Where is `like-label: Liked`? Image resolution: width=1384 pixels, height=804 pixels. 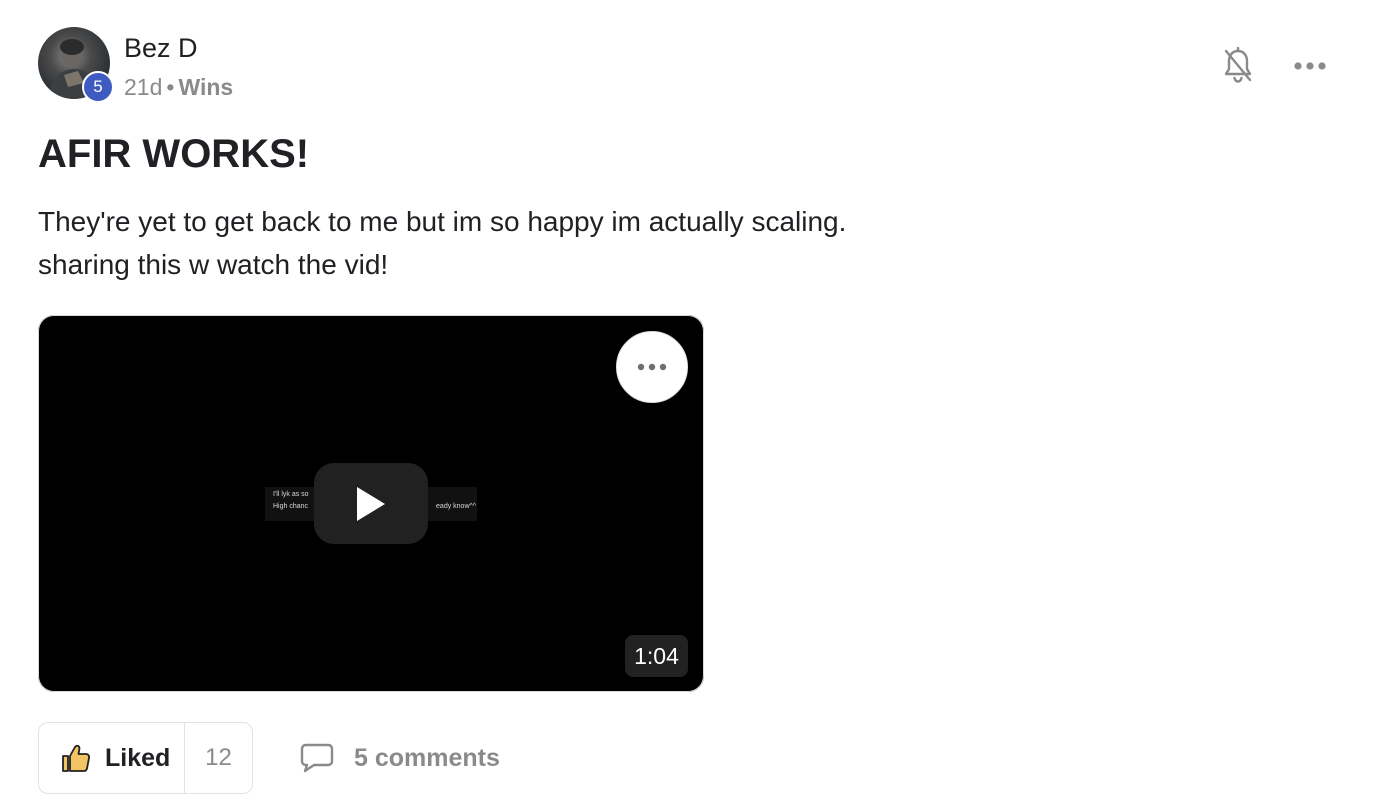 like-label: Liked is located at coordinates (138, 757).